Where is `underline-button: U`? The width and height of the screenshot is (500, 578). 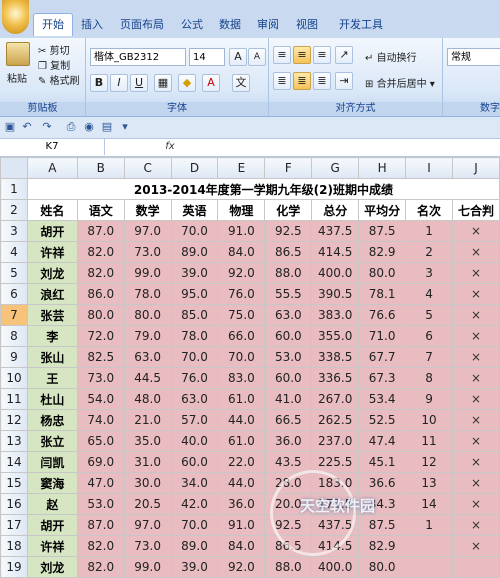 underline-button: U is located at coordinates (139, 83).